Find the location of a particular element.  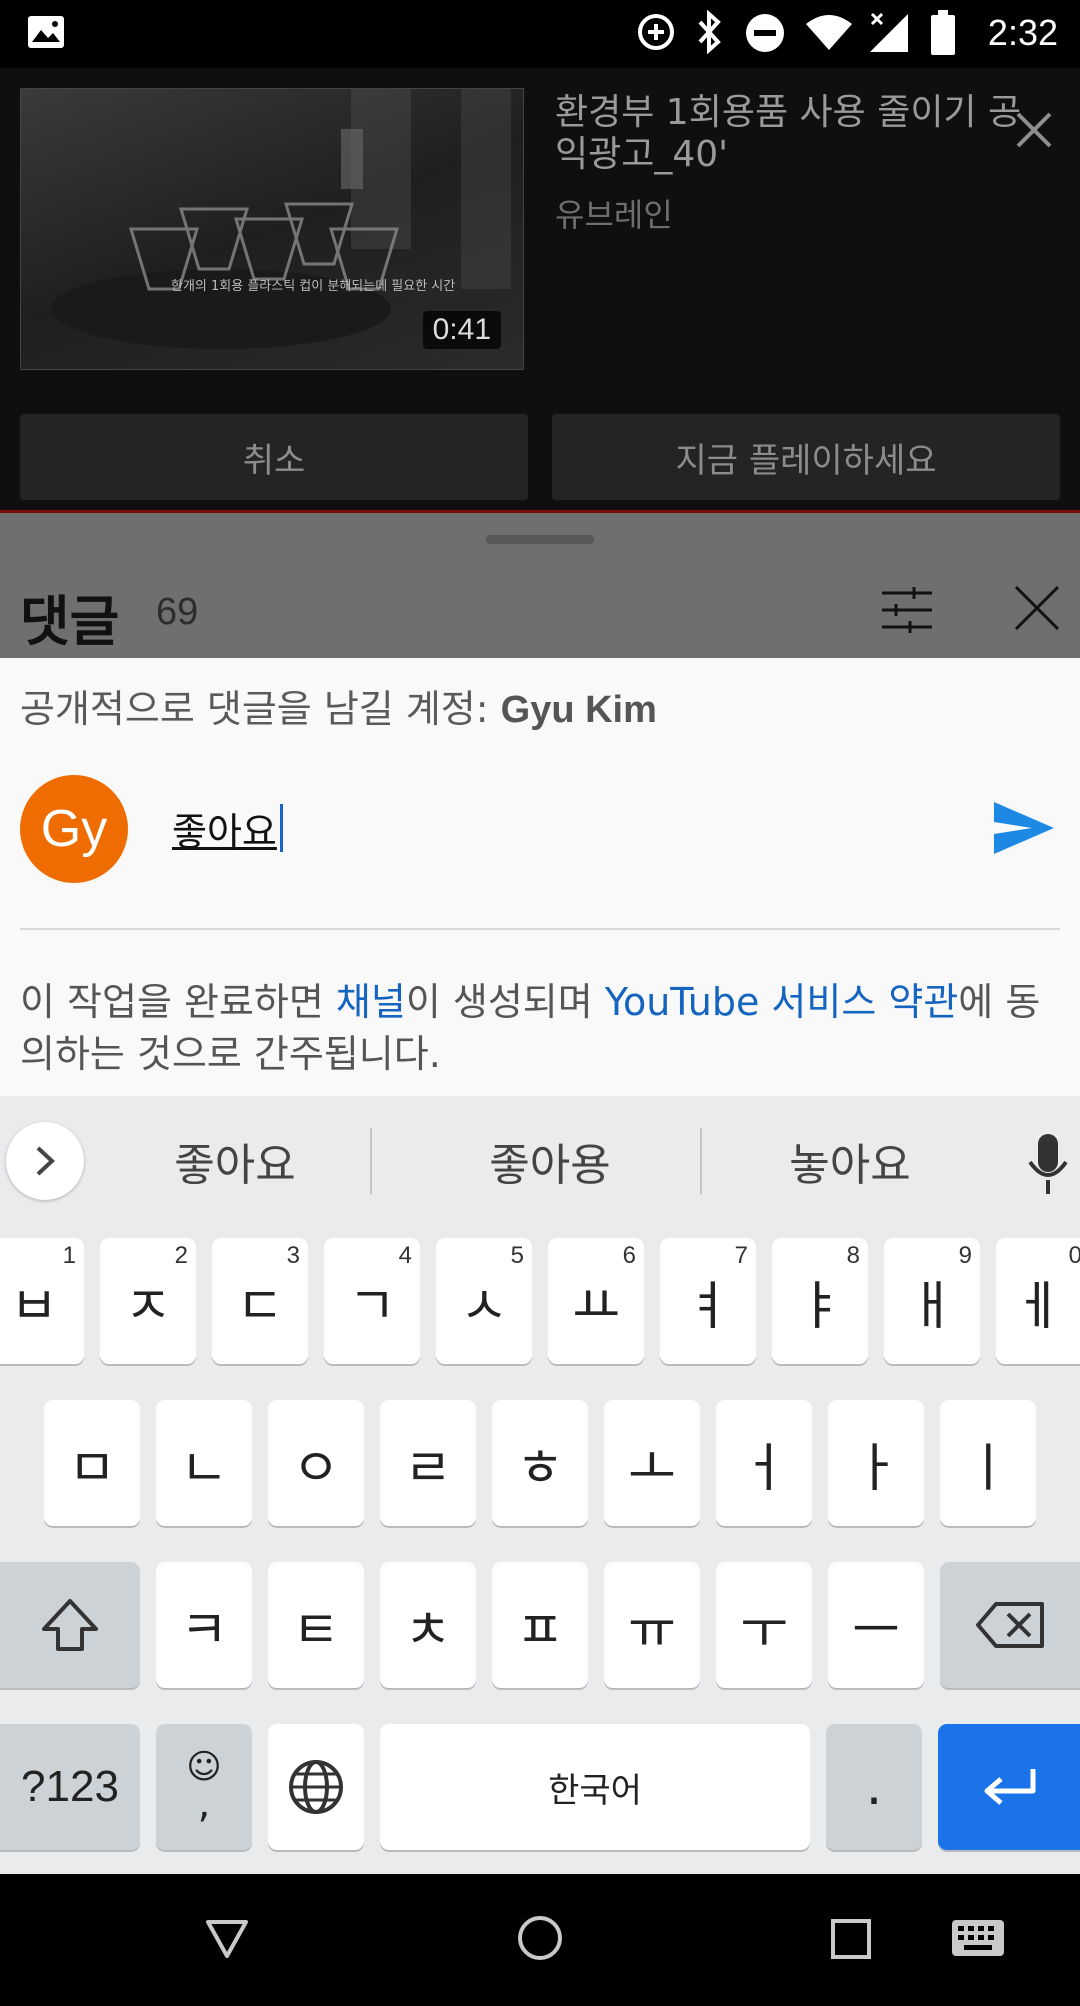

play-now-button: 지금 플레이하세요 is located at coordinates (806, 457).